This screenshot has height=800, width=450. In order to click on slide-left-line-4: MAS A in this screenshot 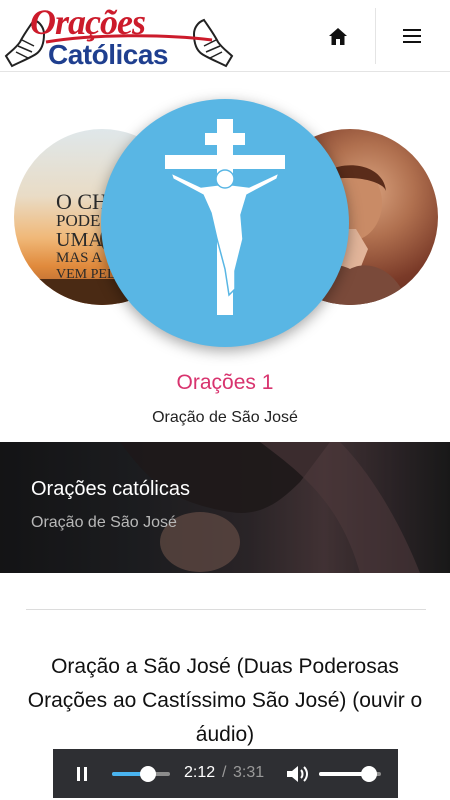, I will do `click(79, 258)`.